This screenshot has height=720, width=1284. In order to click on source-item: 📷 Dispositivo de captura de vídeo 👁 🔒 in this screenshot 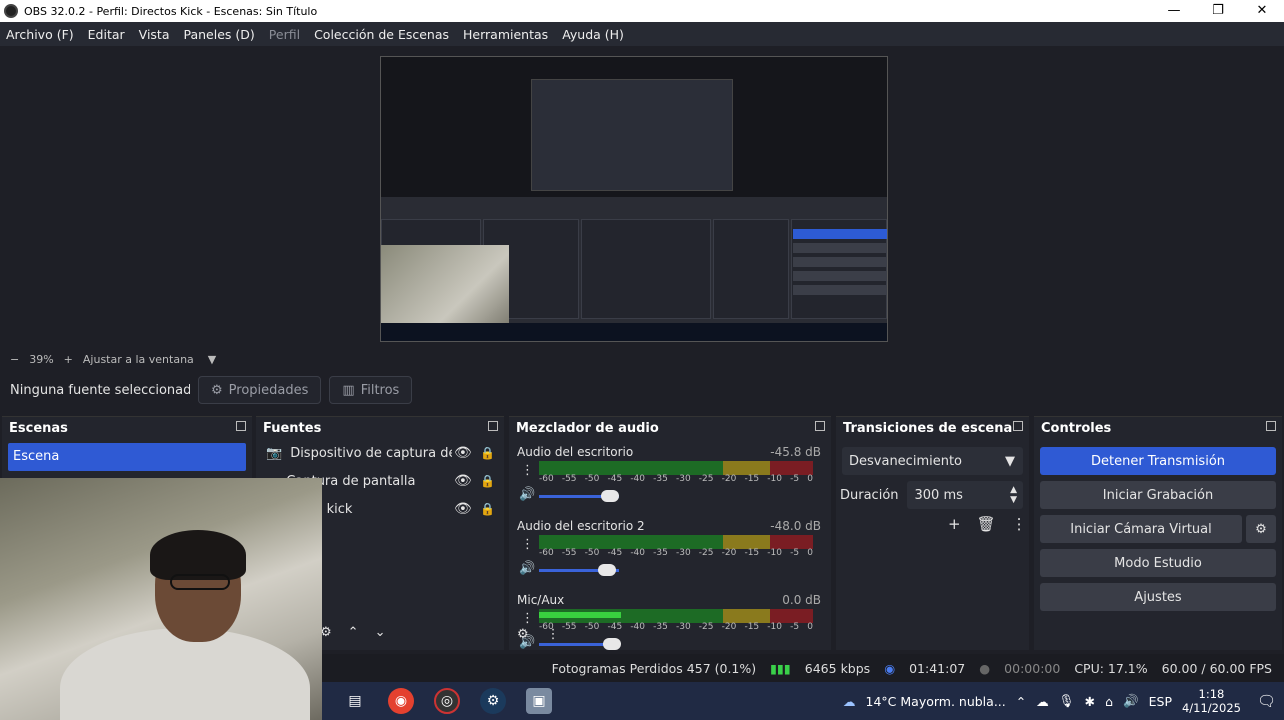, I will do `click(380, 453)`.